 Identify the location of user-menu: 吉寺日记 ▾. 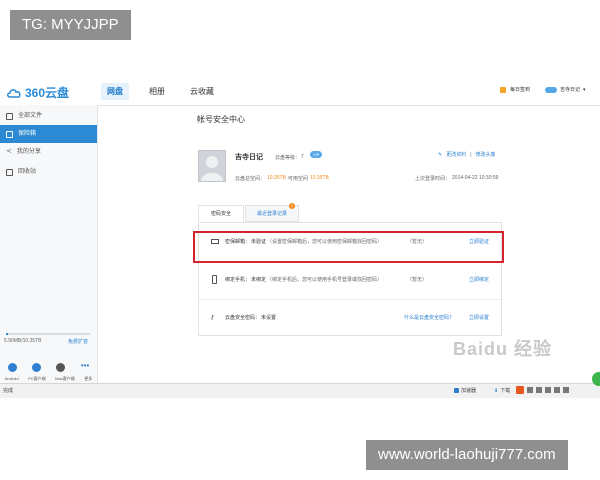
(565, 89).